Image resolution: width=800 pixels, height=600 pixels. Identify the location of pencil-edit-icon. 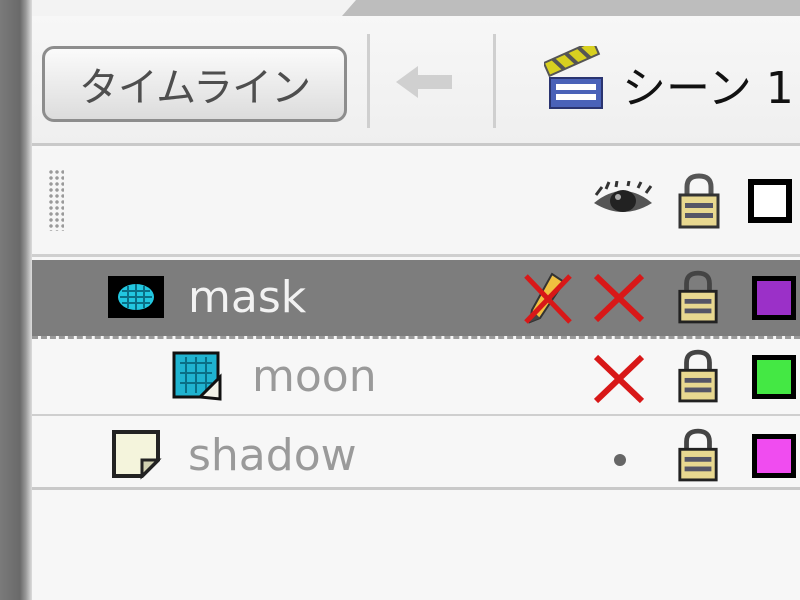
(548, 298).